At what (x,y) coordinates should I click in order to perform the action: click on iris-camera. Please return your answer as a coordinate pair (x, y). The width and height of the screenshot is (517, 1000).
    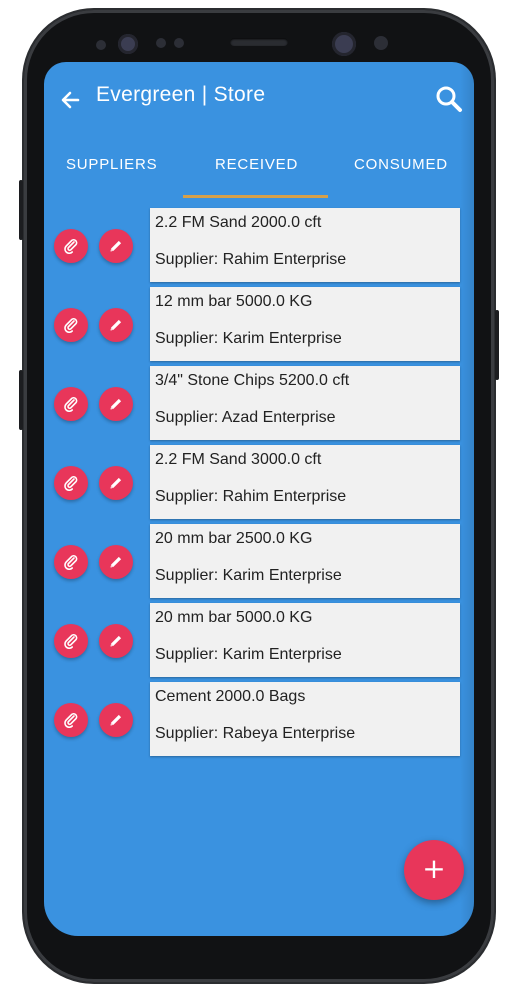
    Looking at the image, I should click on (128, 44).